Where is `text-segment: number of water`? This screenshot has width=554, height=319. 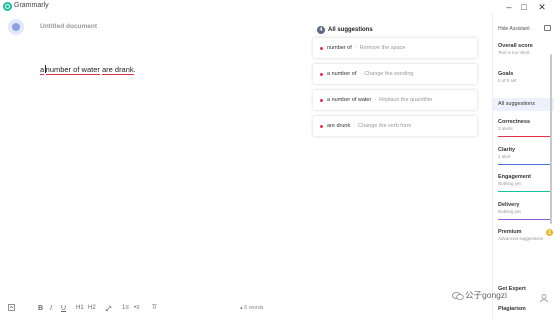 text-segment: number of water is located at coordinates (72, 70).